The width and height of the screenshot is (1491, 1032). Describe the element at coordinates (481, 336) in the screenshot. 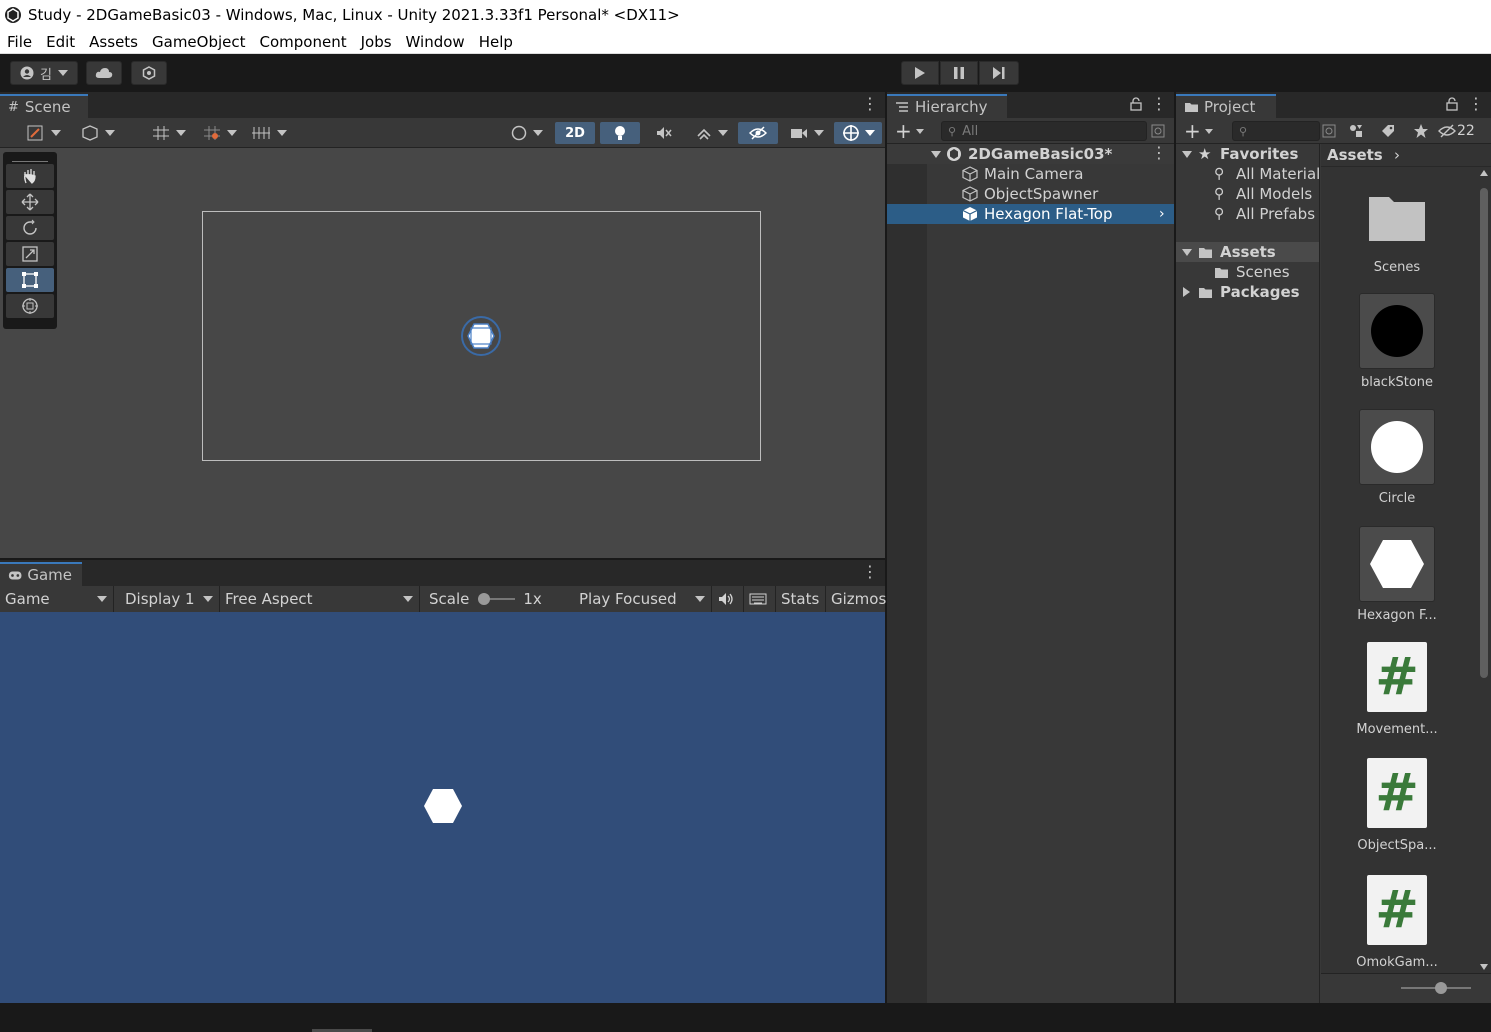

I see `selected-hexagon` at that location.